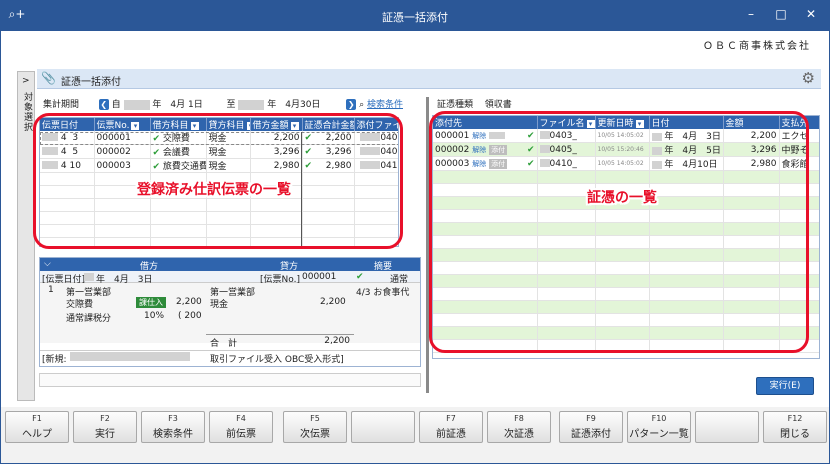 The width and height of the screenshot is (830, 464). What do you see at coordinates (276, 124) in the screenshot?
I see `col-header: 借方金額 ▾` at bounding box center [276, 124].